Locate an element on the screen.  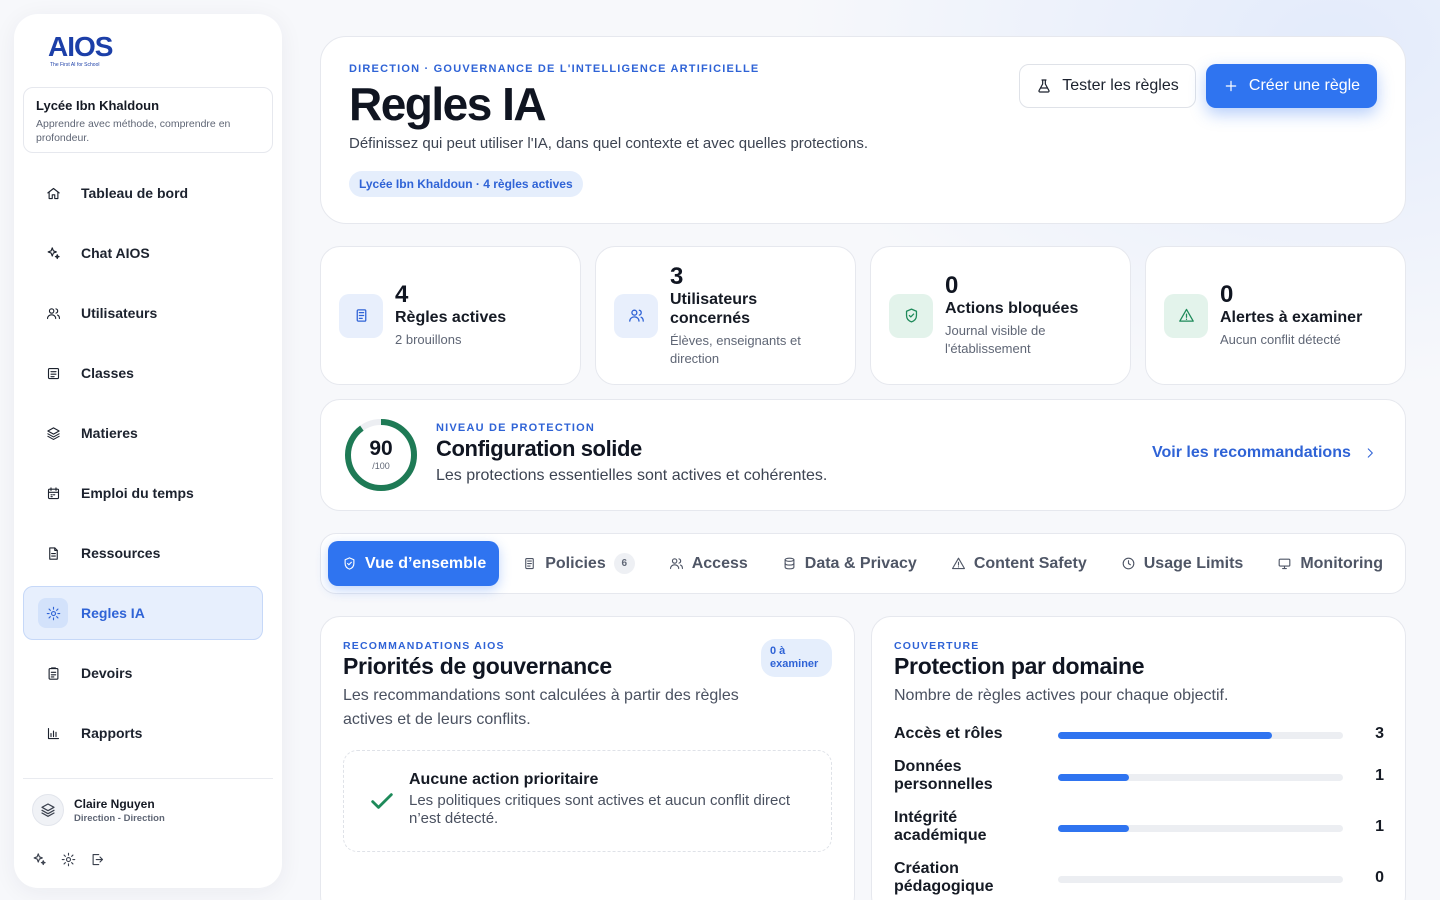
warning-icon is located at coordinates (1186, 315).